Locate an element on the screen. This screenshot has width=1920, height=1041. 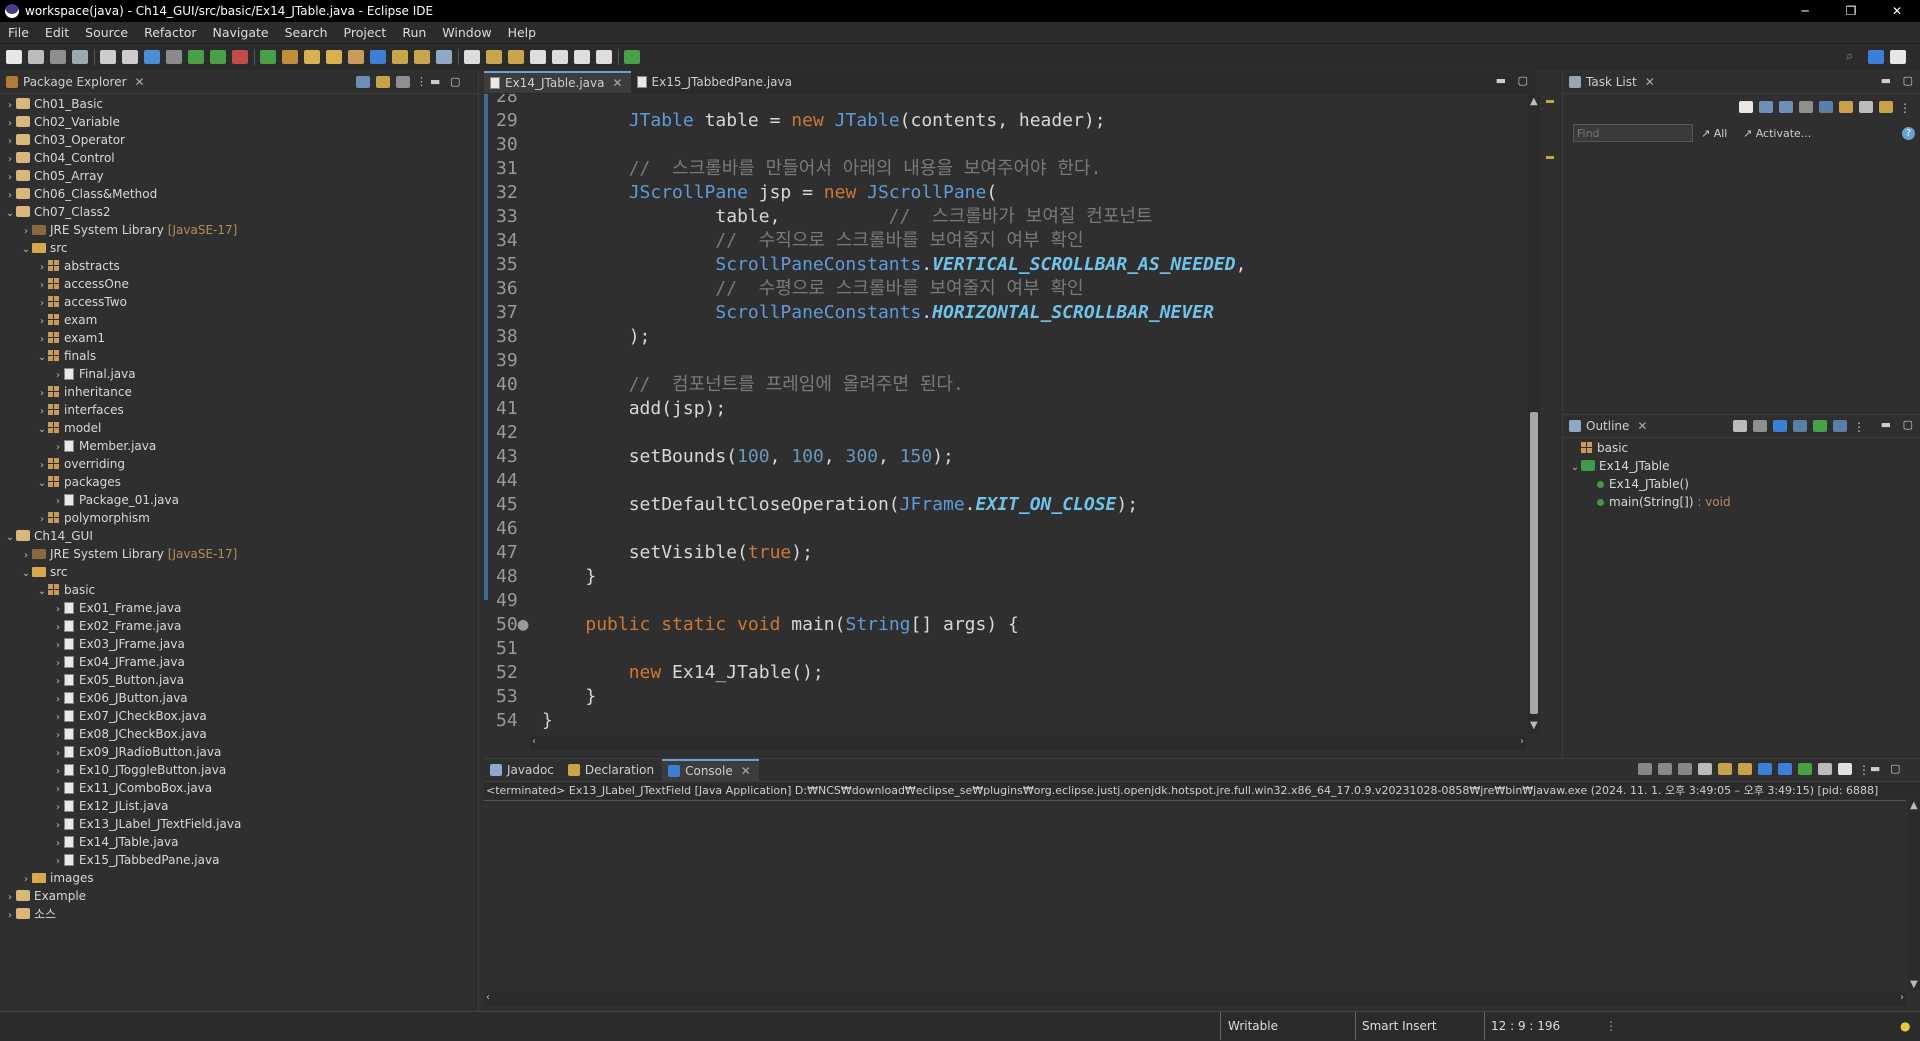
clear-console-icon is located at coordinates (1705, 769).